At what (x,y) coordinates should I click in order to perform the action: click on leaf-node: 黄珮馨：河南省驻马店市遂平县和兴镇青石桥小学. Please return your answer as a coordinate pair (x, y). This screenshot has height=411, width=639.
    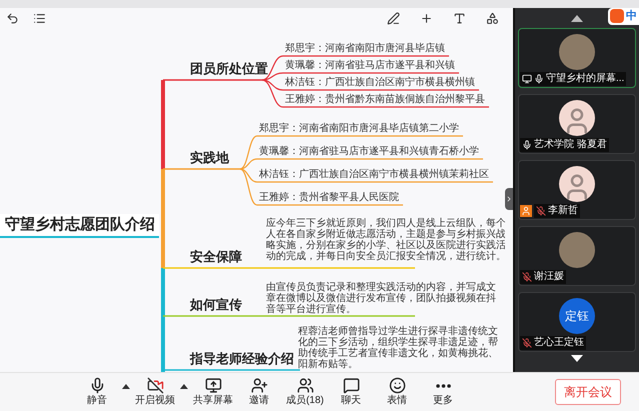
    Looking at the image, I should click on (369, 152).